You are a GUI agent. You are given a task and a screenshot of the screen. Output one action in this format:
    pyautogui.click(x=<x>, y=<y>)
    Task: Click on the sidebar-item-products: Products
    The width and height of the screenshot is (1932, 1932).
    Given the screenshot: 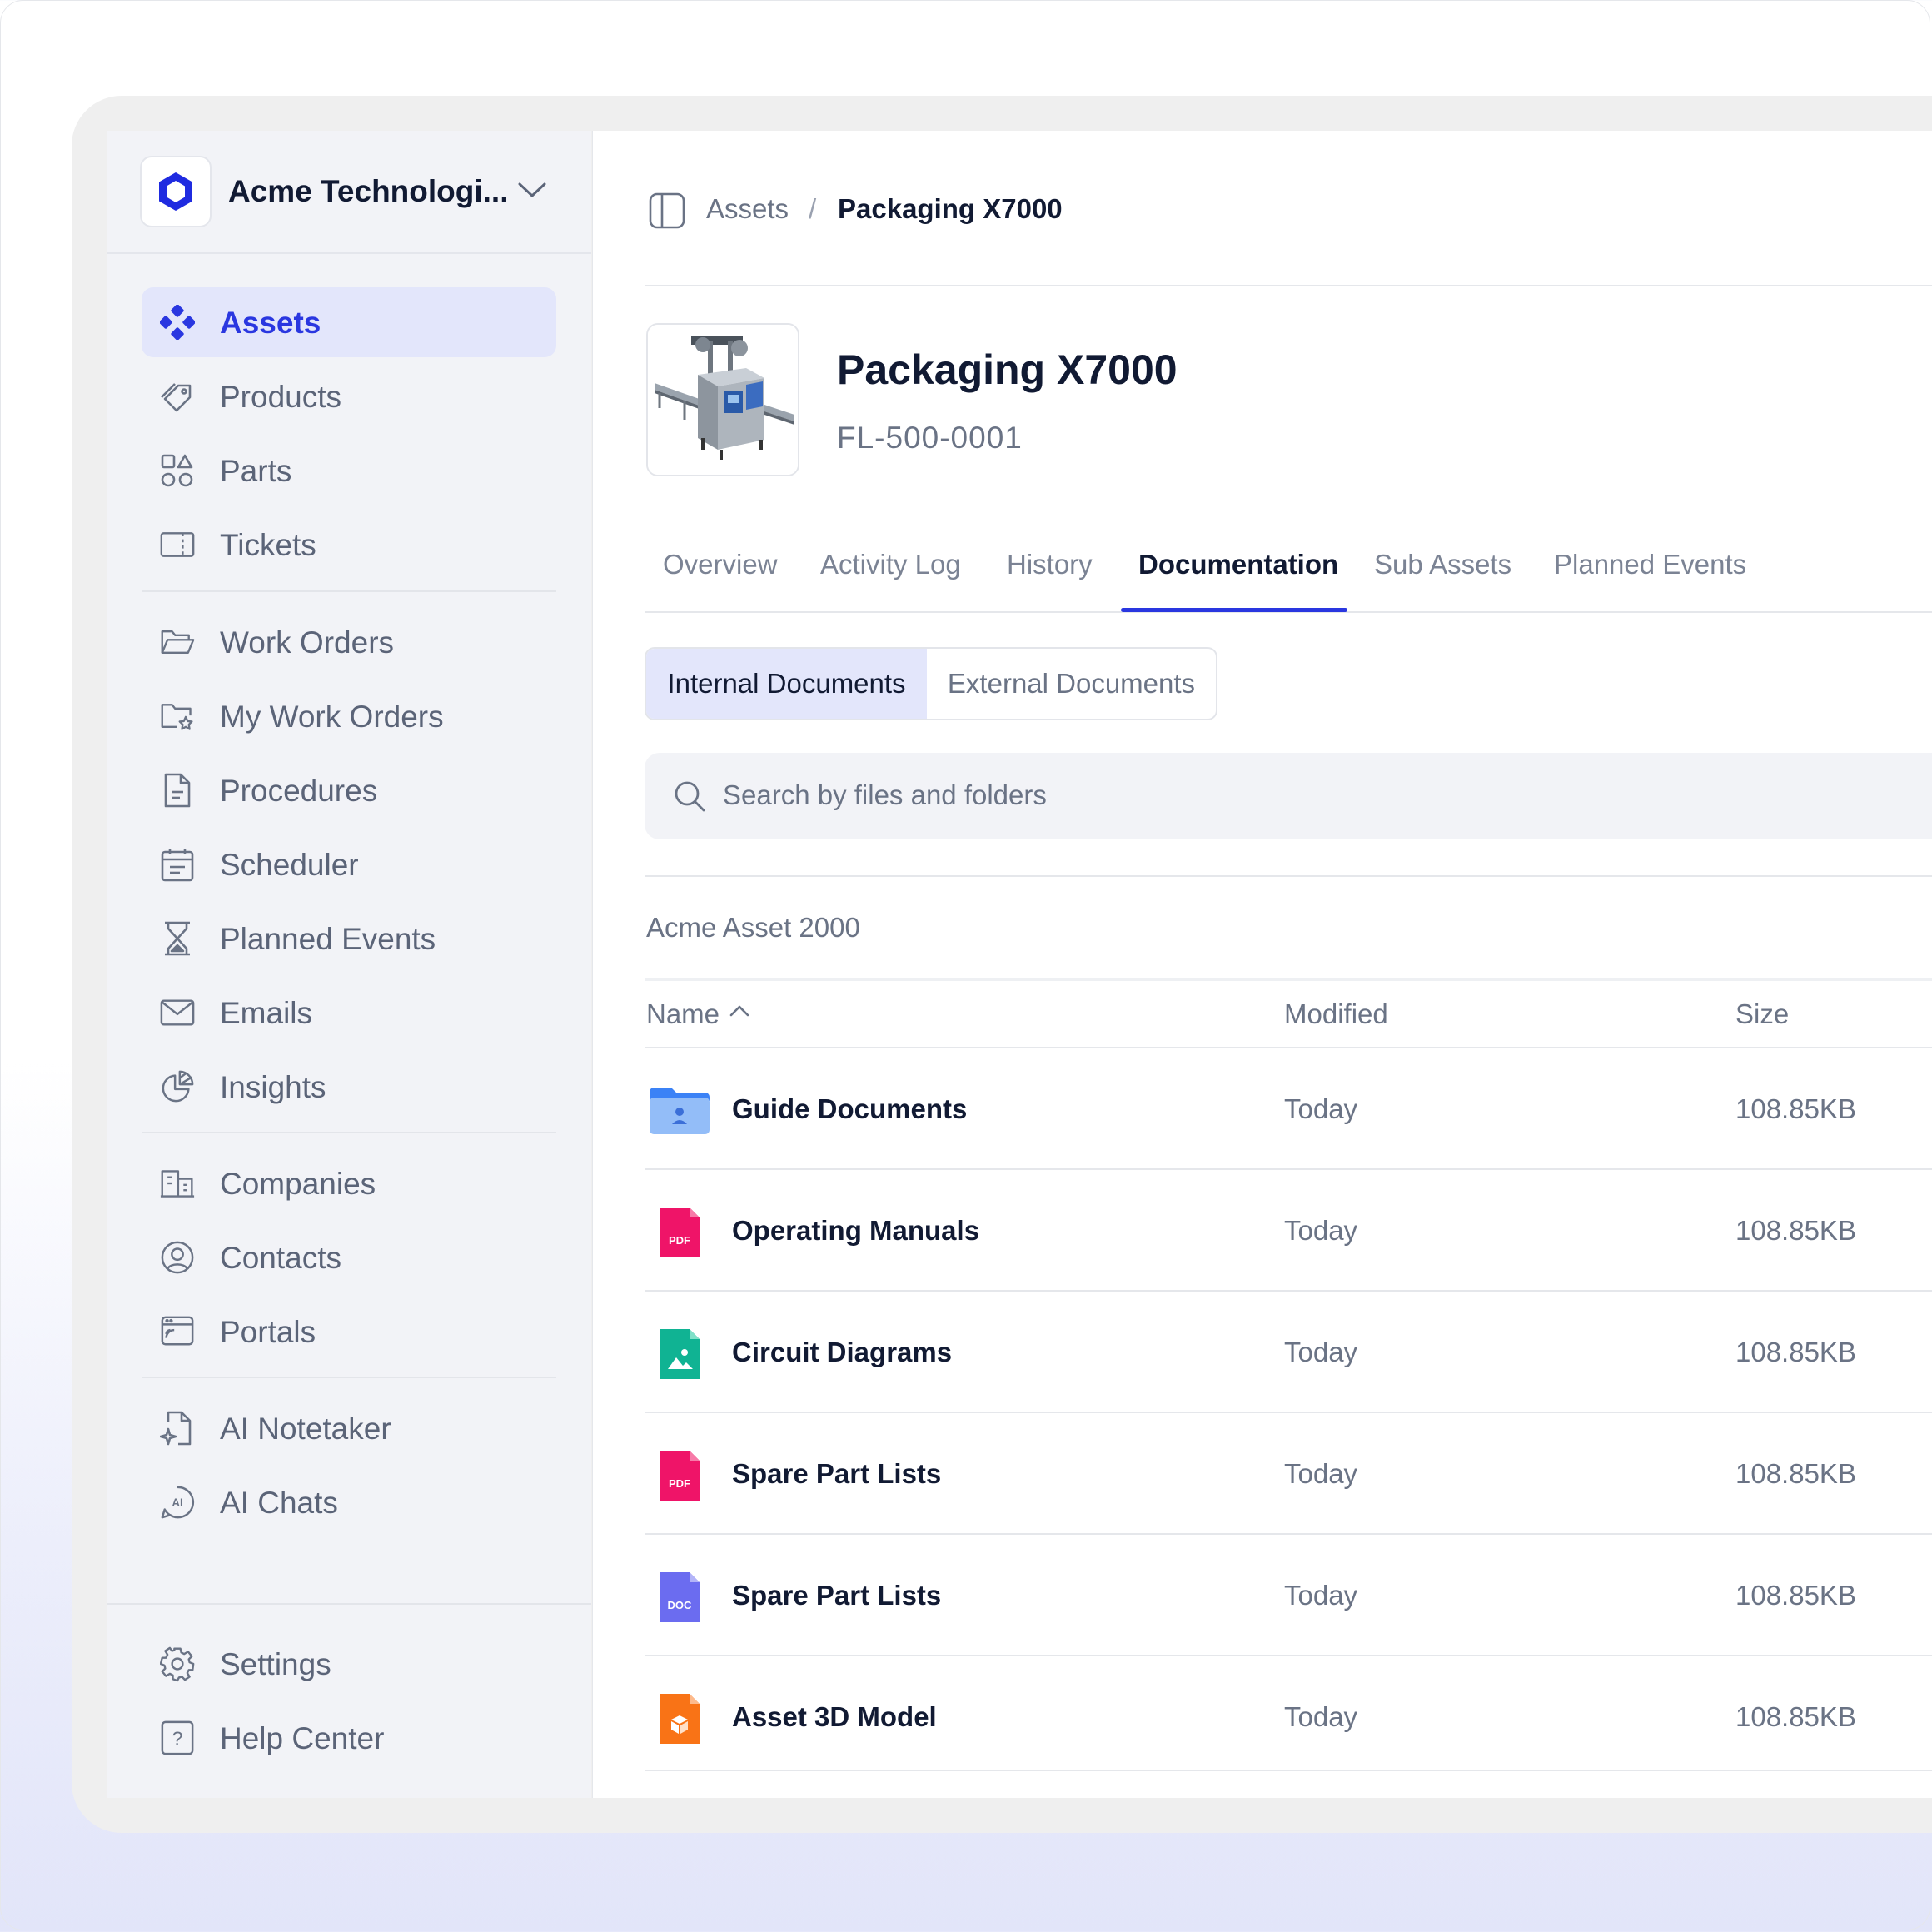 What is the action you would take?
    pyautogui.click(x=349, y=396)
    